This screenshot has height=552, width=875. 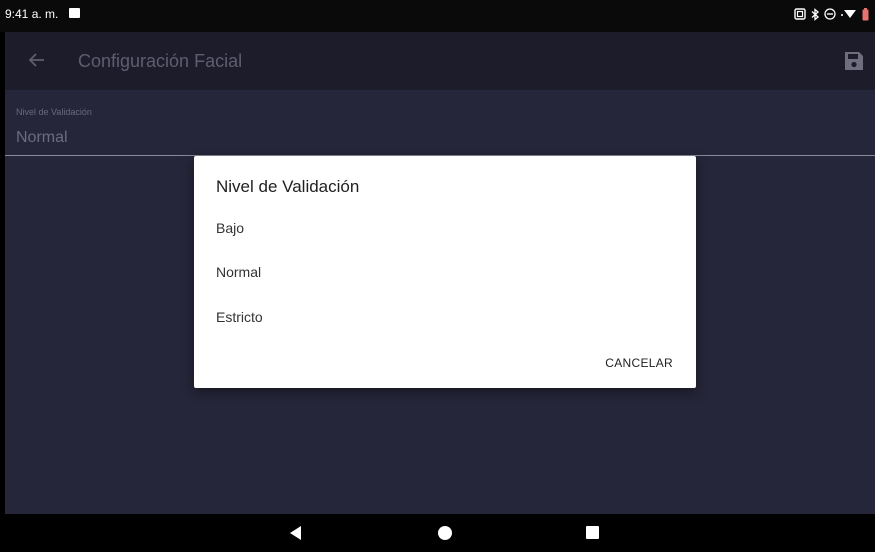 I want to click on save-icon, so click(x=854, y=61).